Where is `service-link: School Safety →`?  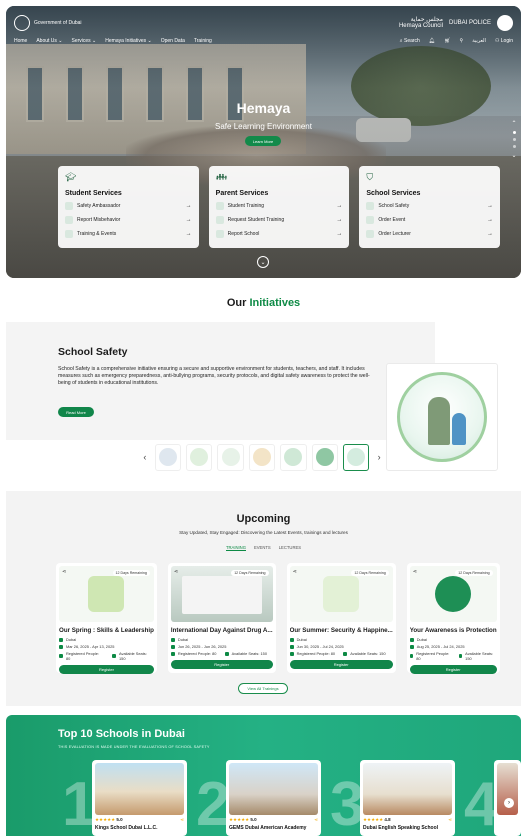
service-link: School Safety → is located at coordinates (429, 206).